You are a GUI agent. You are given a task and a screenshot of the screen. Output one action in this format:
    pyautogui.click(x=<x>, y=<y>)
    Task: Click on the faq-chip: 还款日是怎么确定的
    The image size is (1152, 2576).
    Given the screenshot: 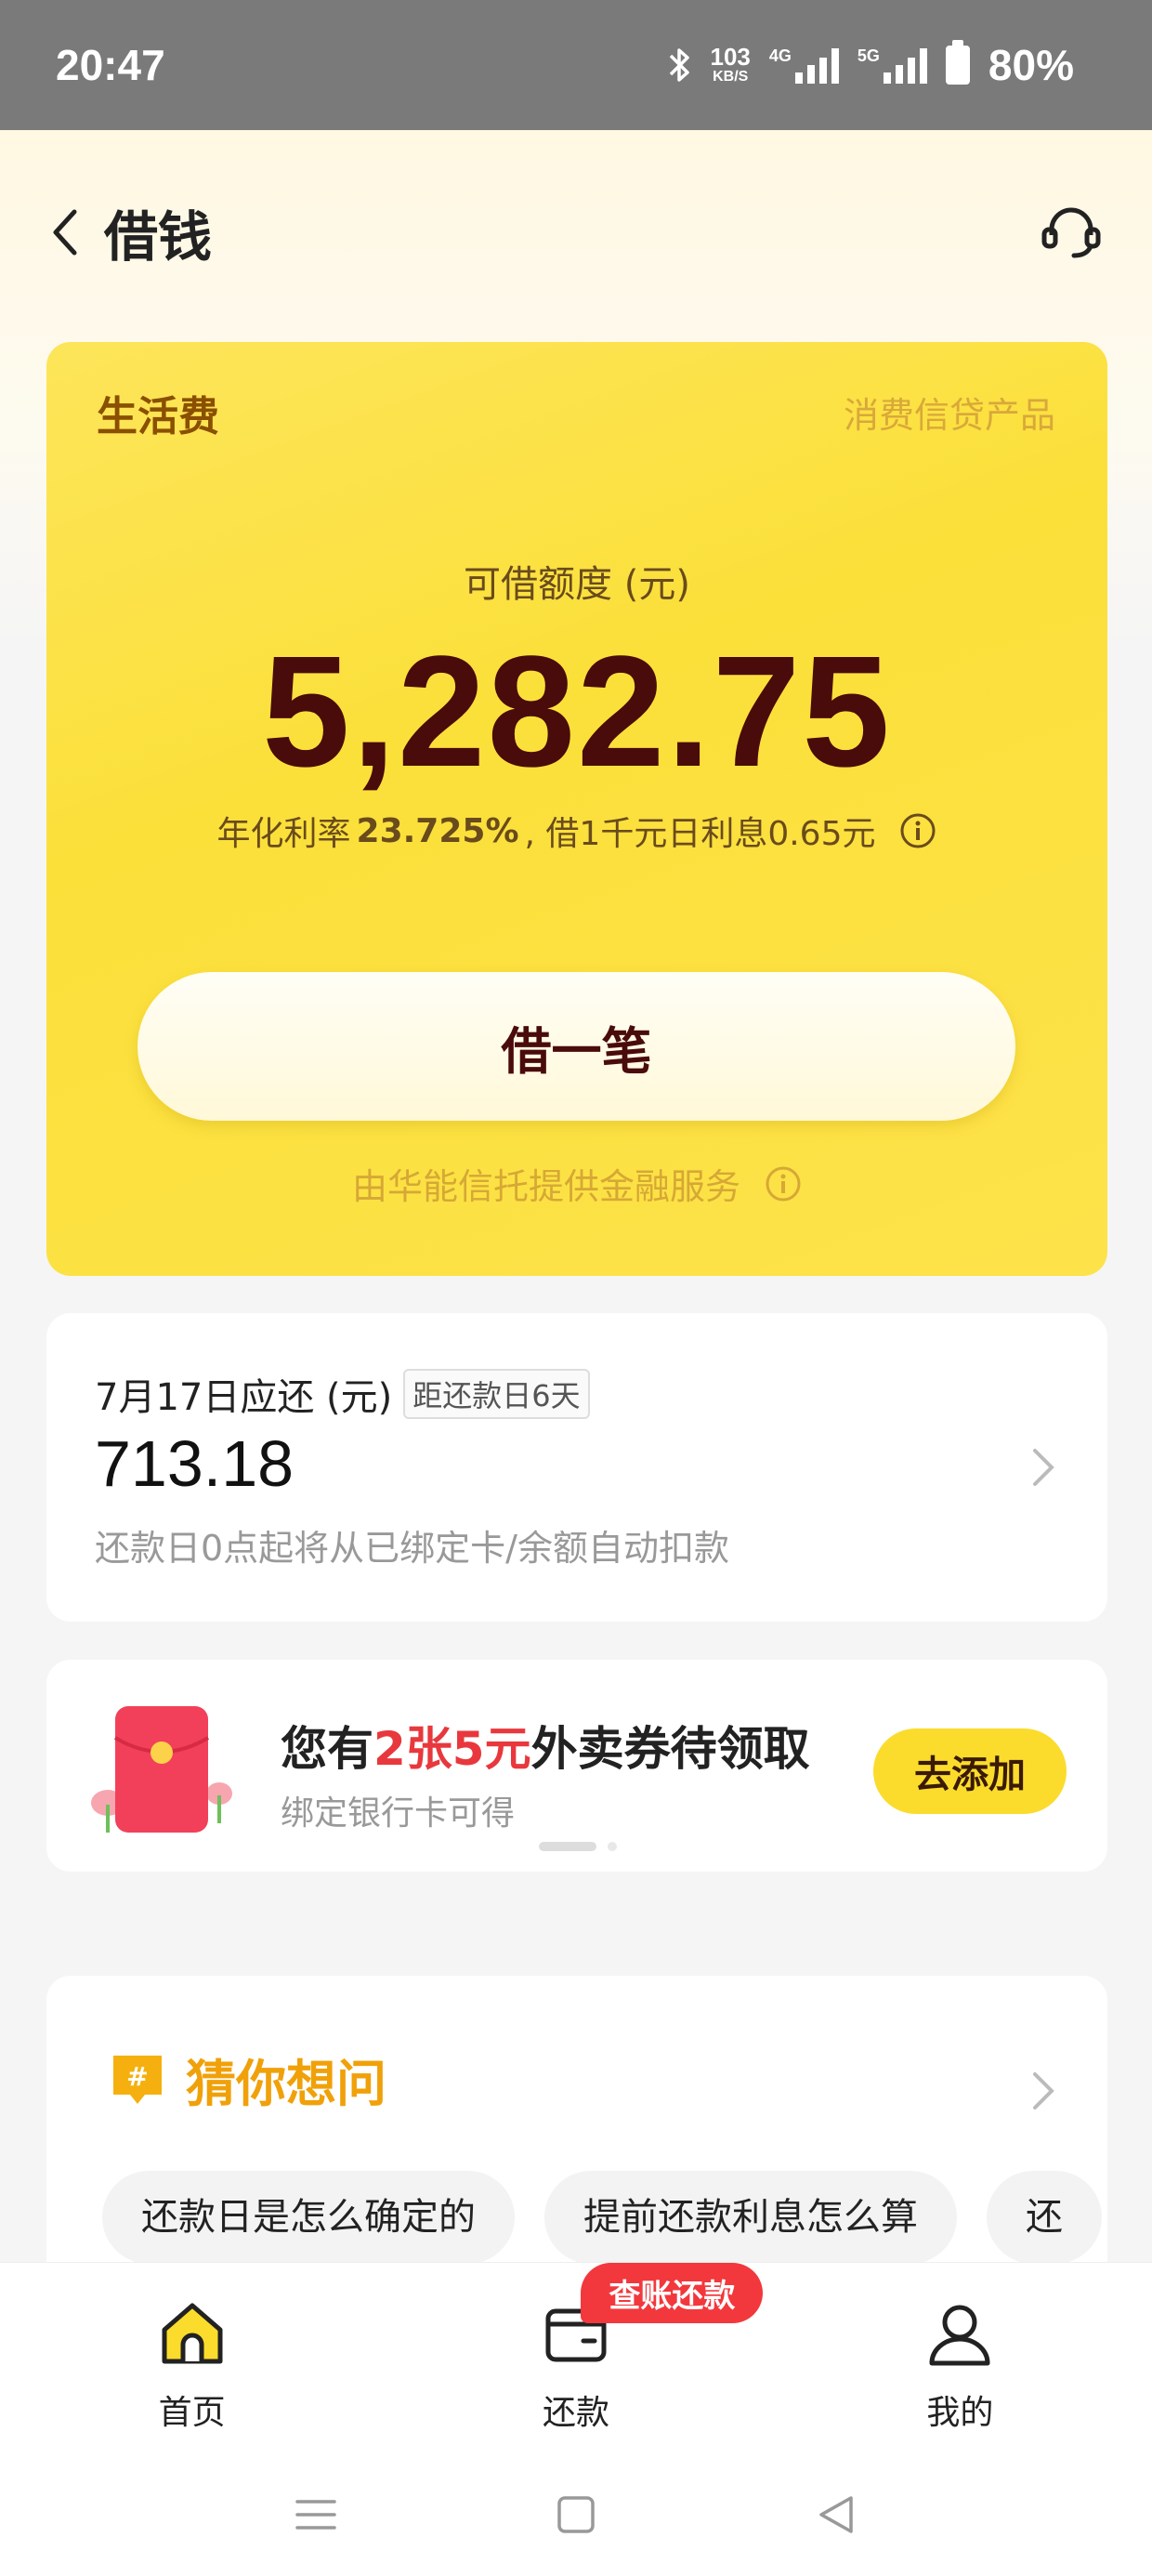 What is the action you would take?
    pyautogui.click(x=308, y=2217)
    